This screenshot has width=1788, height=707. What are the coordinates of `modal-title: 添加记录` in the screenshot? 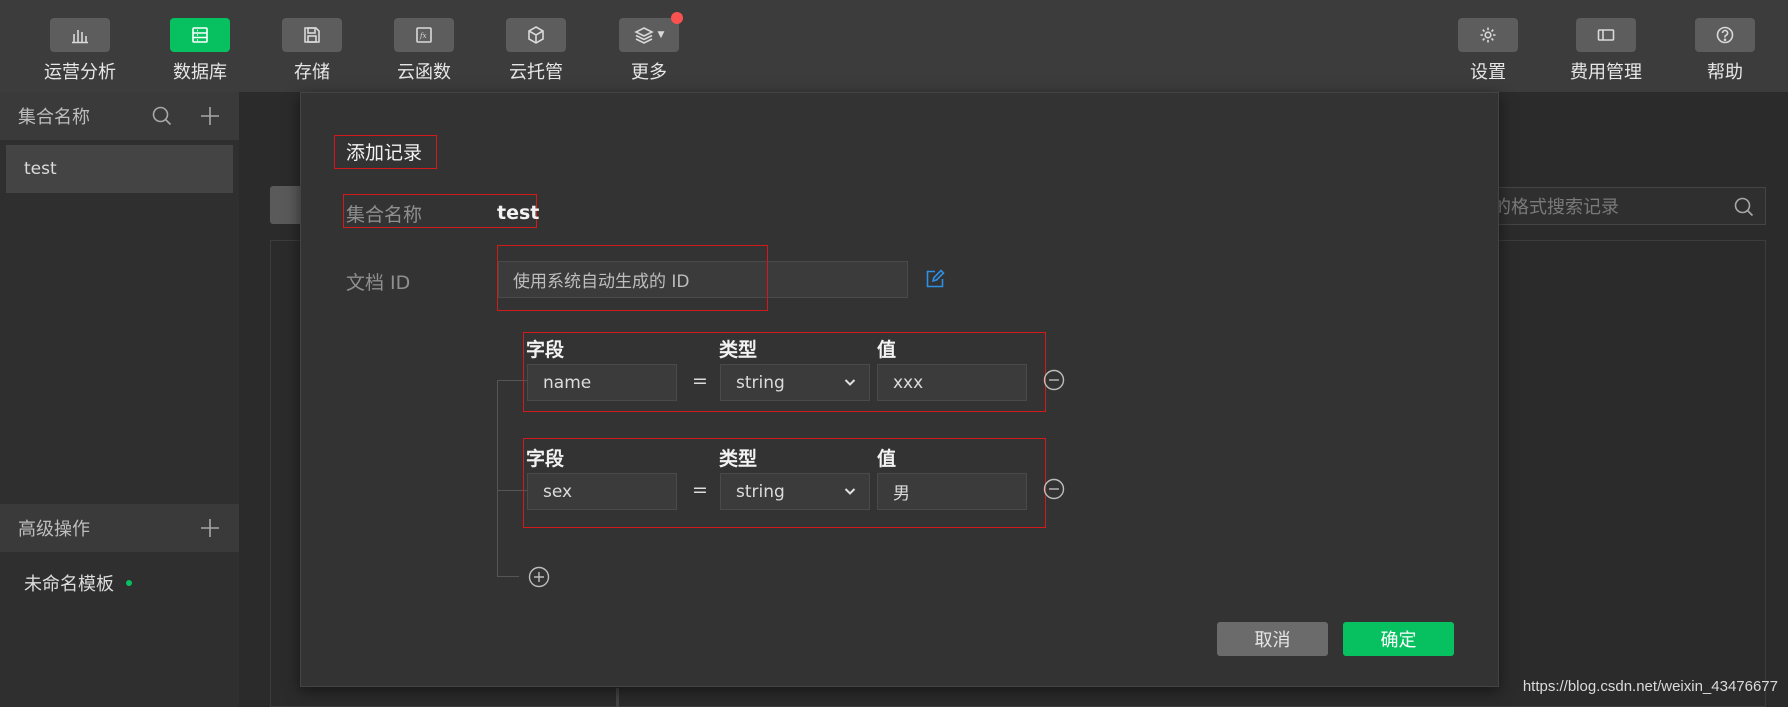 It's located at (384, 153).